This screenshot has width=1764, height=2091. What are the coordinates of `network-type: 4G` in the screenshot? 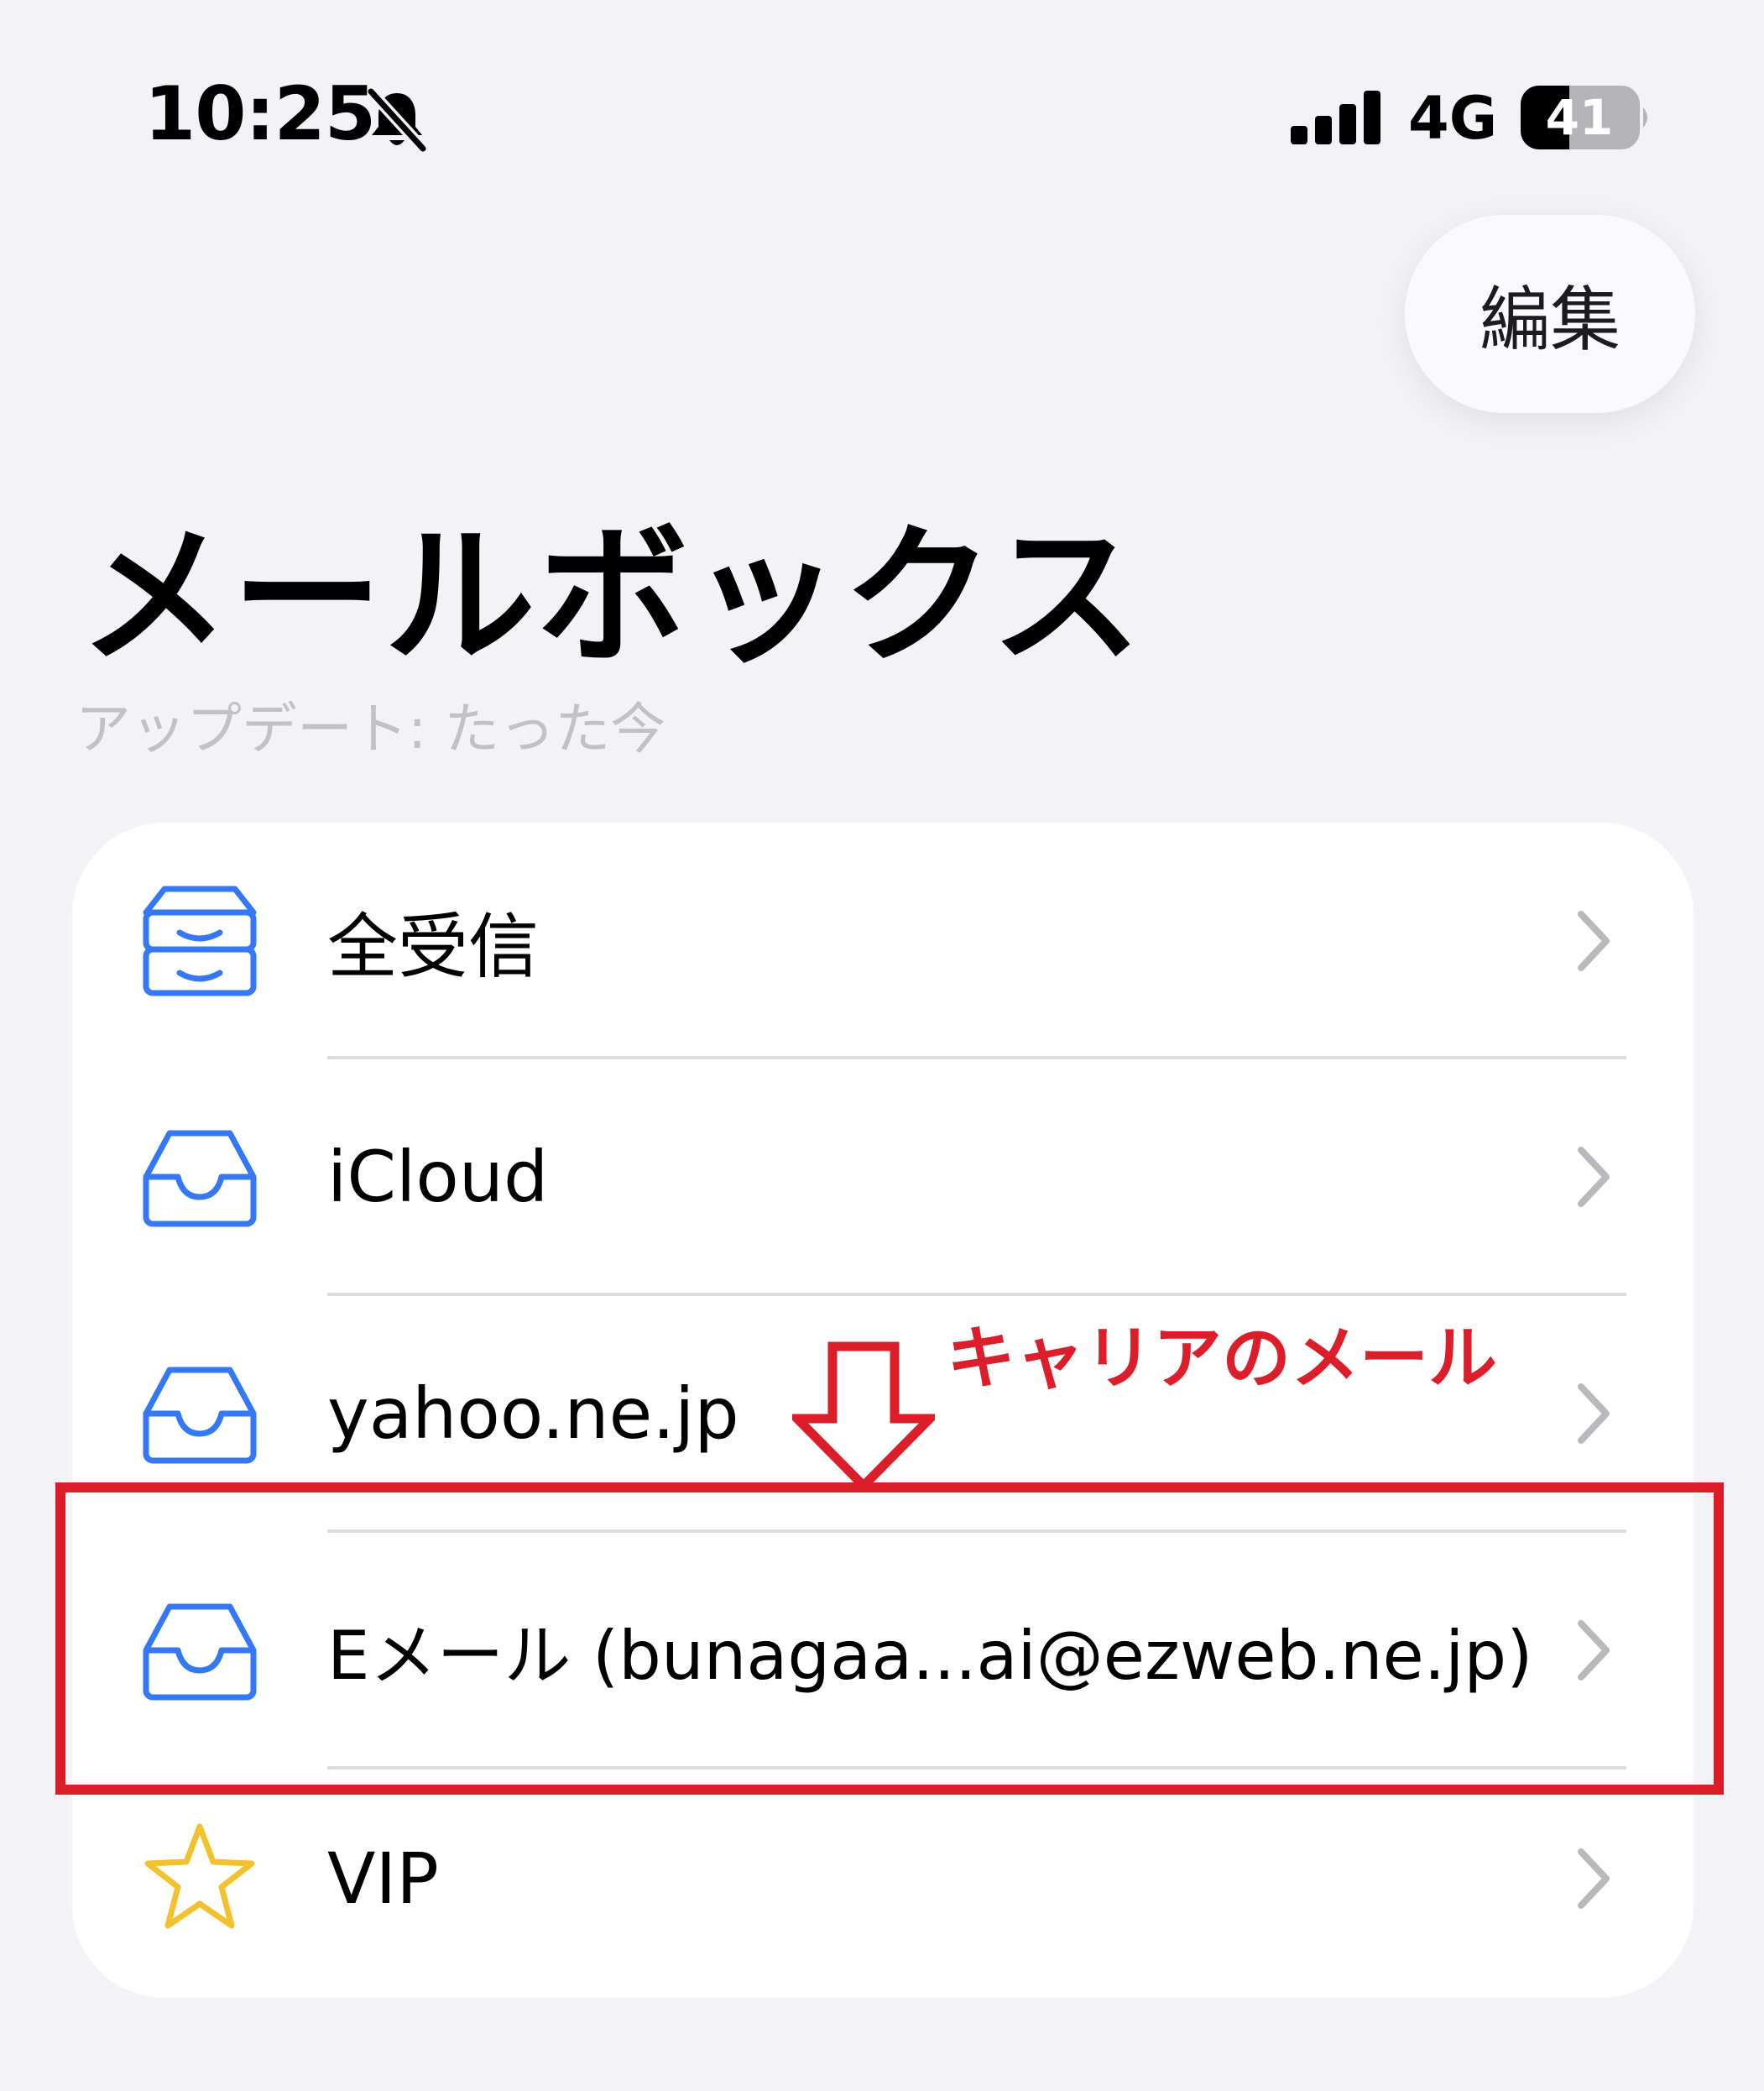 It's located at (1453, 119).